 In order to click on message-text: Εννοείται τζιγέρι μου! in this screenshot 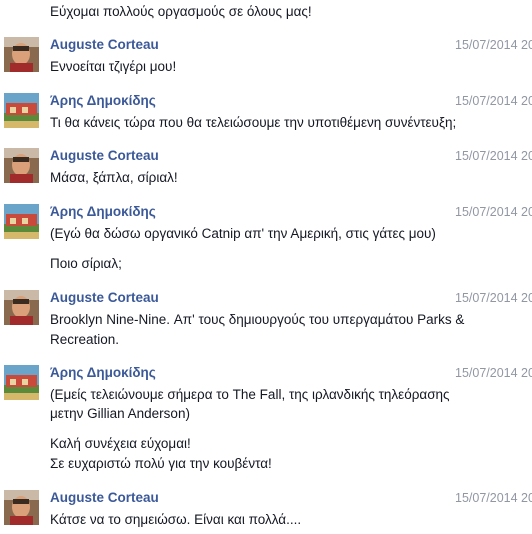, I will do `click(113, 66)`.